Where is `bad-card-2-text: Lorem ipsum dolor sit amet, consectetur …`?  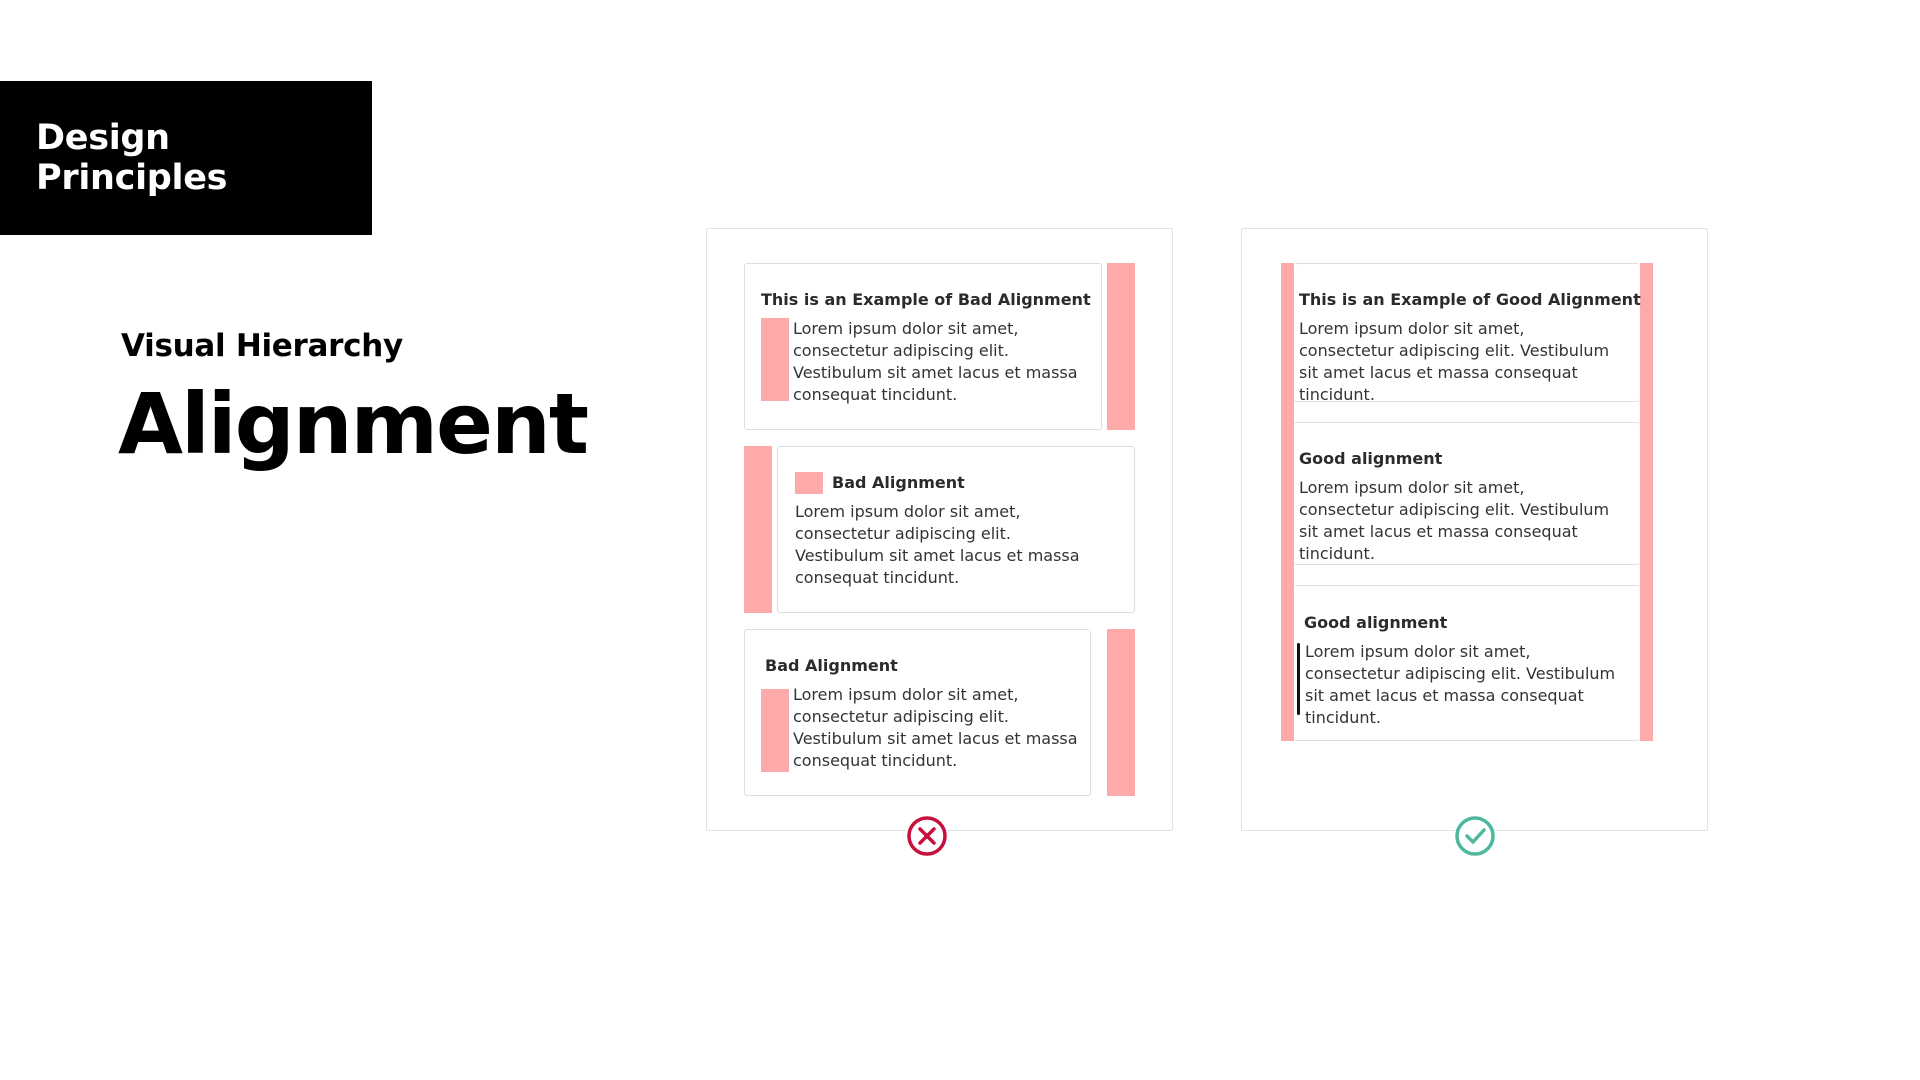 bad-card-2-text: Lorem ipsum dolor sit amet, consectetur … is located at coordinates (937, 544).